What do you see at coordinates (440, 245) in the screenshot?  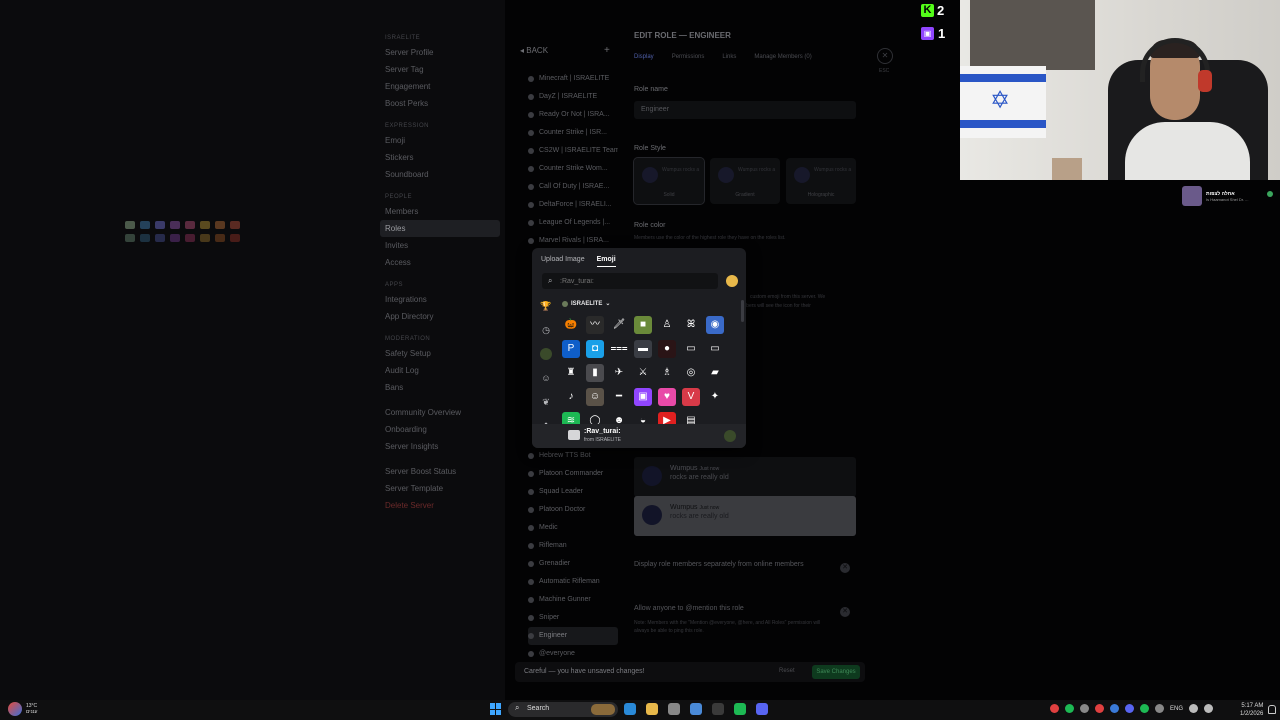 I see `nav-item-invites: Invites` at bounding box center [440, 245].